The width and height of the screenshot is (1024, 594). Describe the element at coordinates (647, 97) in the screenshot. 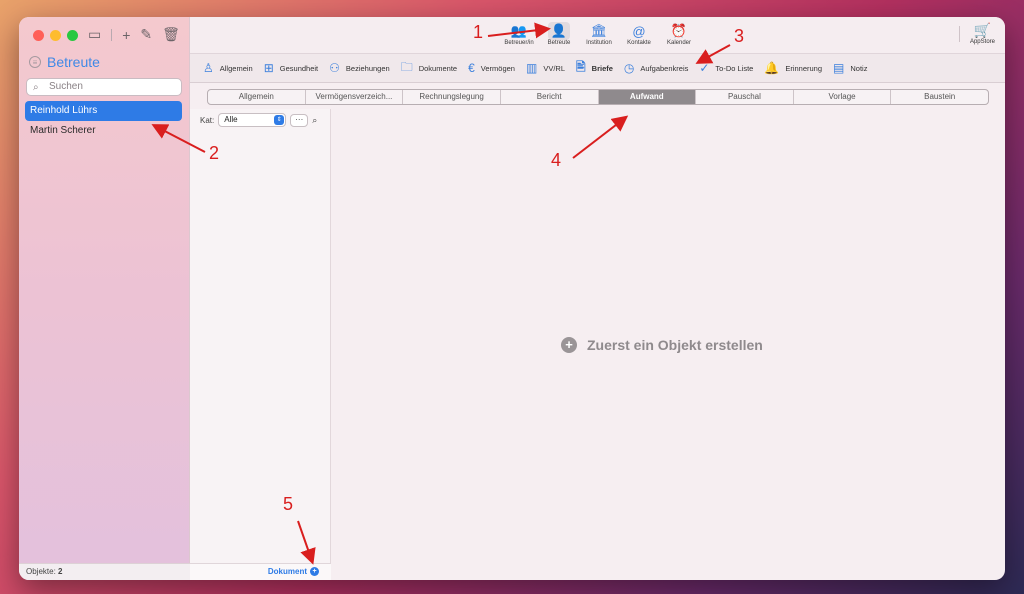

I see `segment-aufwand: Aufwand` at that location.